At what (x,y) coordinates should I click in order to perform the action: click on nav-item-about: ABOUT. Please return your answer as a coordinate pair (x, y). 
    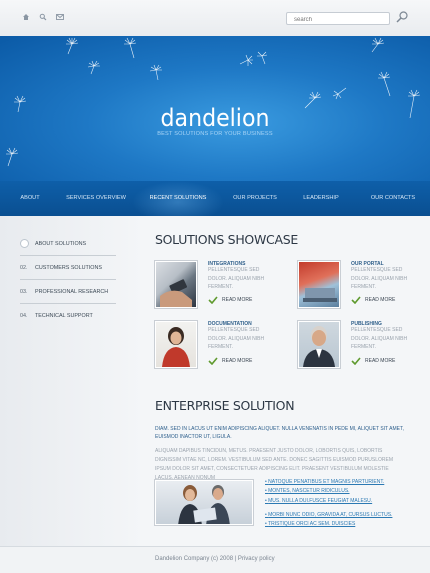
    Looking at the image, I should click on (30, 198).